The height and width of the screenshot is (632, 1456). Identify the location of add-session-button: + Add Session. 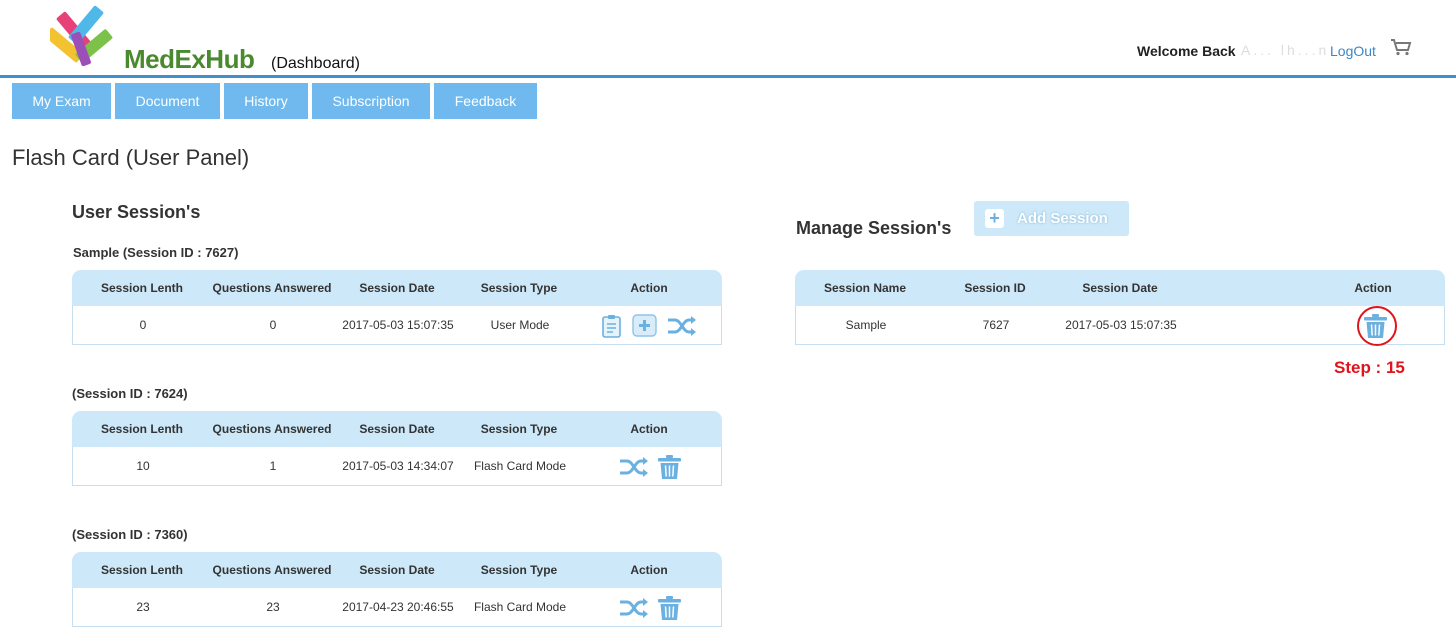
(1051, 218).